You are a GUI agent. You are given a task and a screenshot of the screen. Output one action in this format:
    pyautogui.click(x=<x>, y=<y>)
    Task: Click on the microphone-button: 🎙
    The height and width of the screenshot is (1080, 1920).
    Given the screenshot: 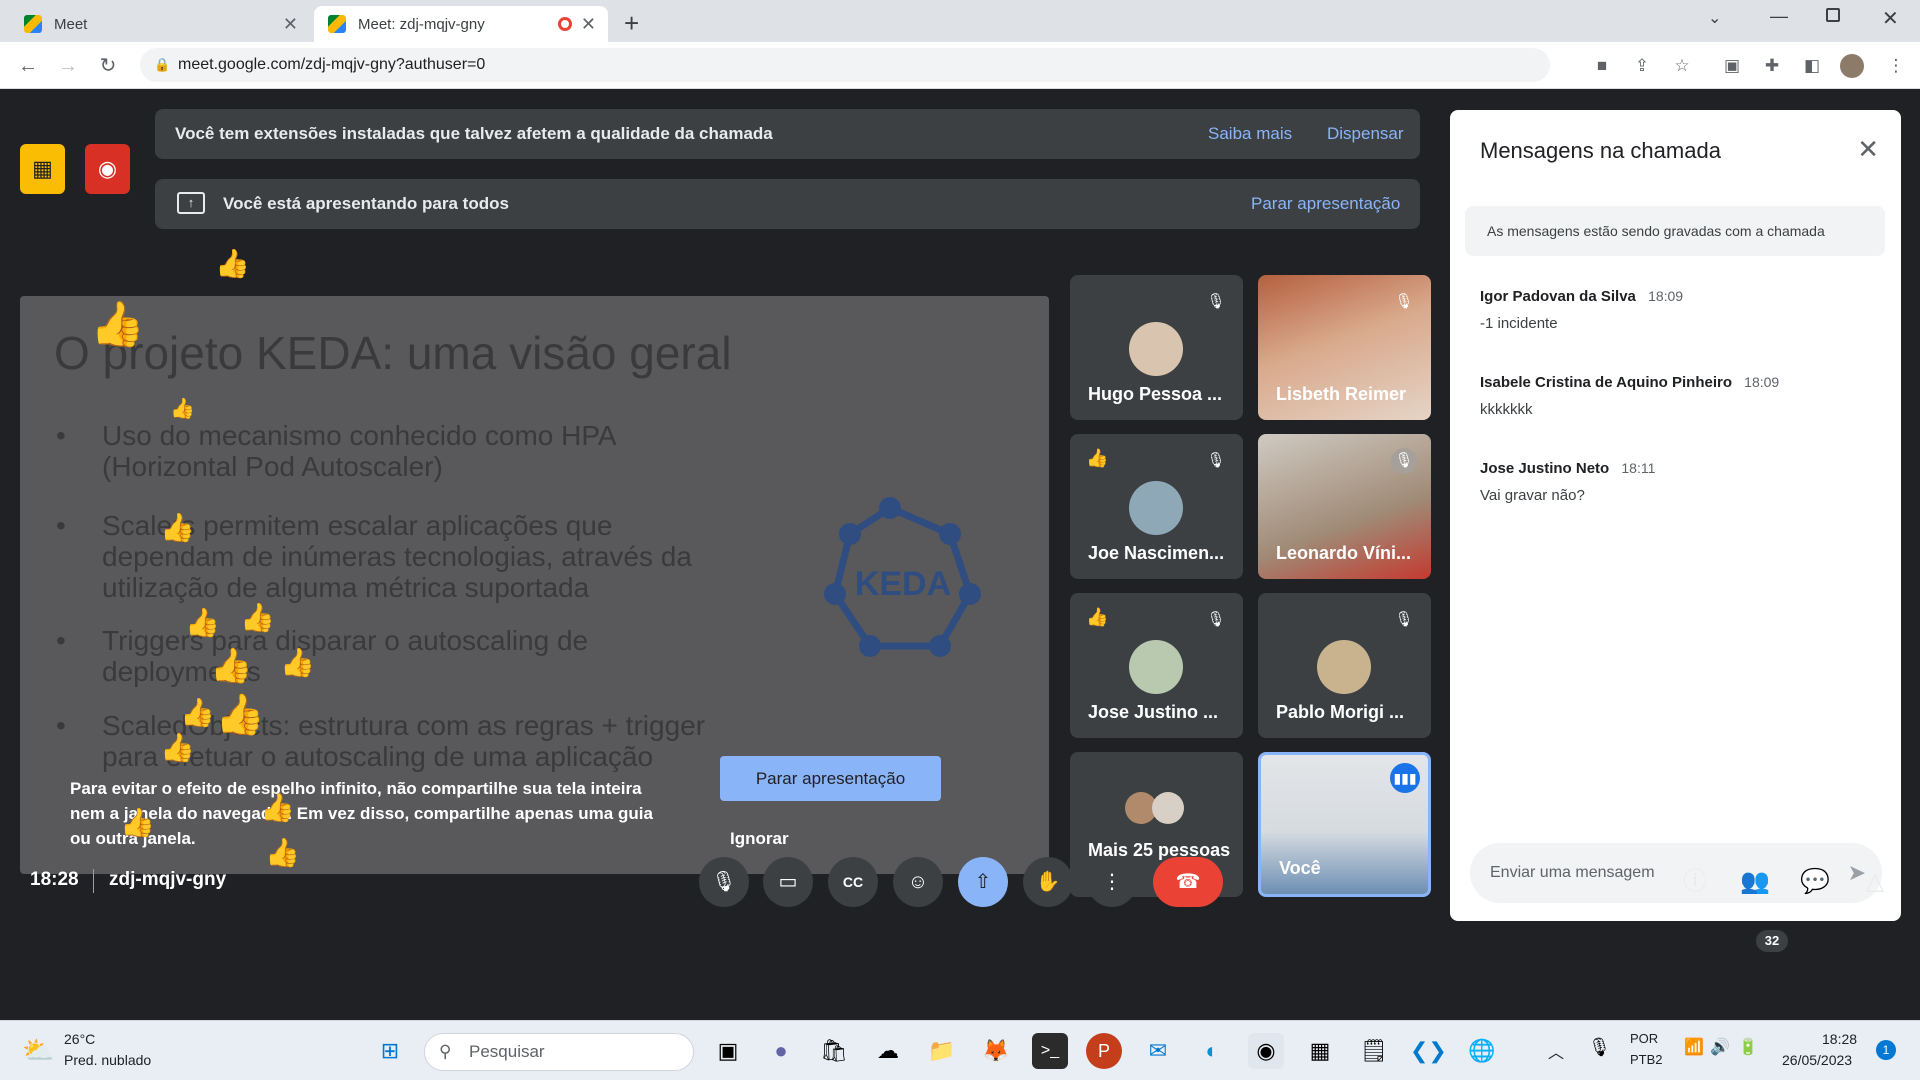 What is the action you would take?
    pyautogui.click(x=724, y=882)
    